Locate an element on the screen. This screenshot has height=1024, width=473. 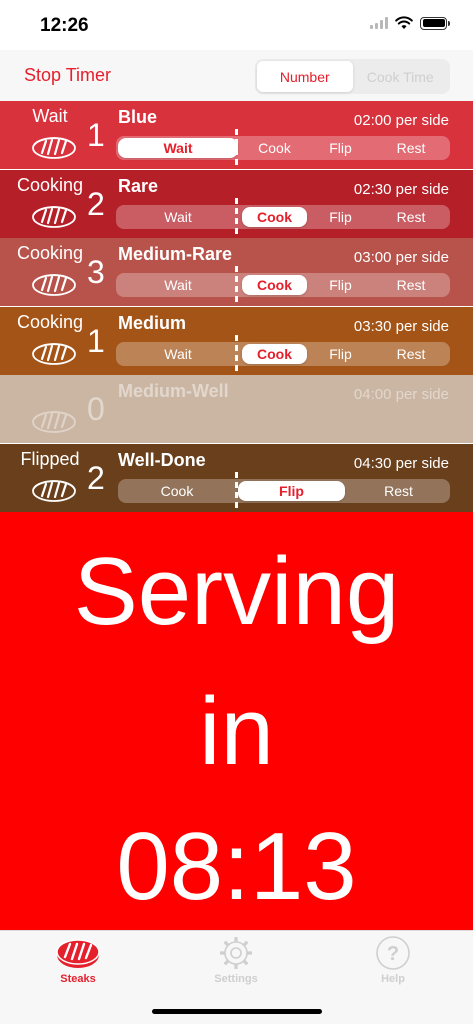
battery-icon is located at coordinates (435, 23).